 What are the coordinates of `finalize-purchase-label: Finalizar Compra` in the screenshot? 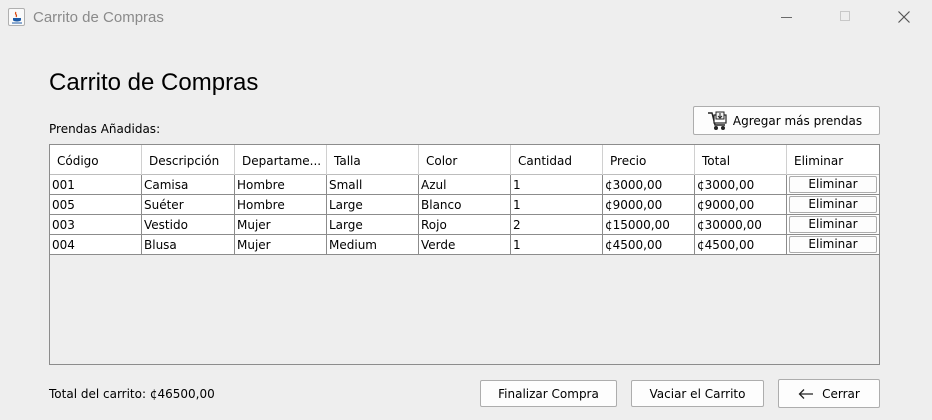 It's located at (548, 393).